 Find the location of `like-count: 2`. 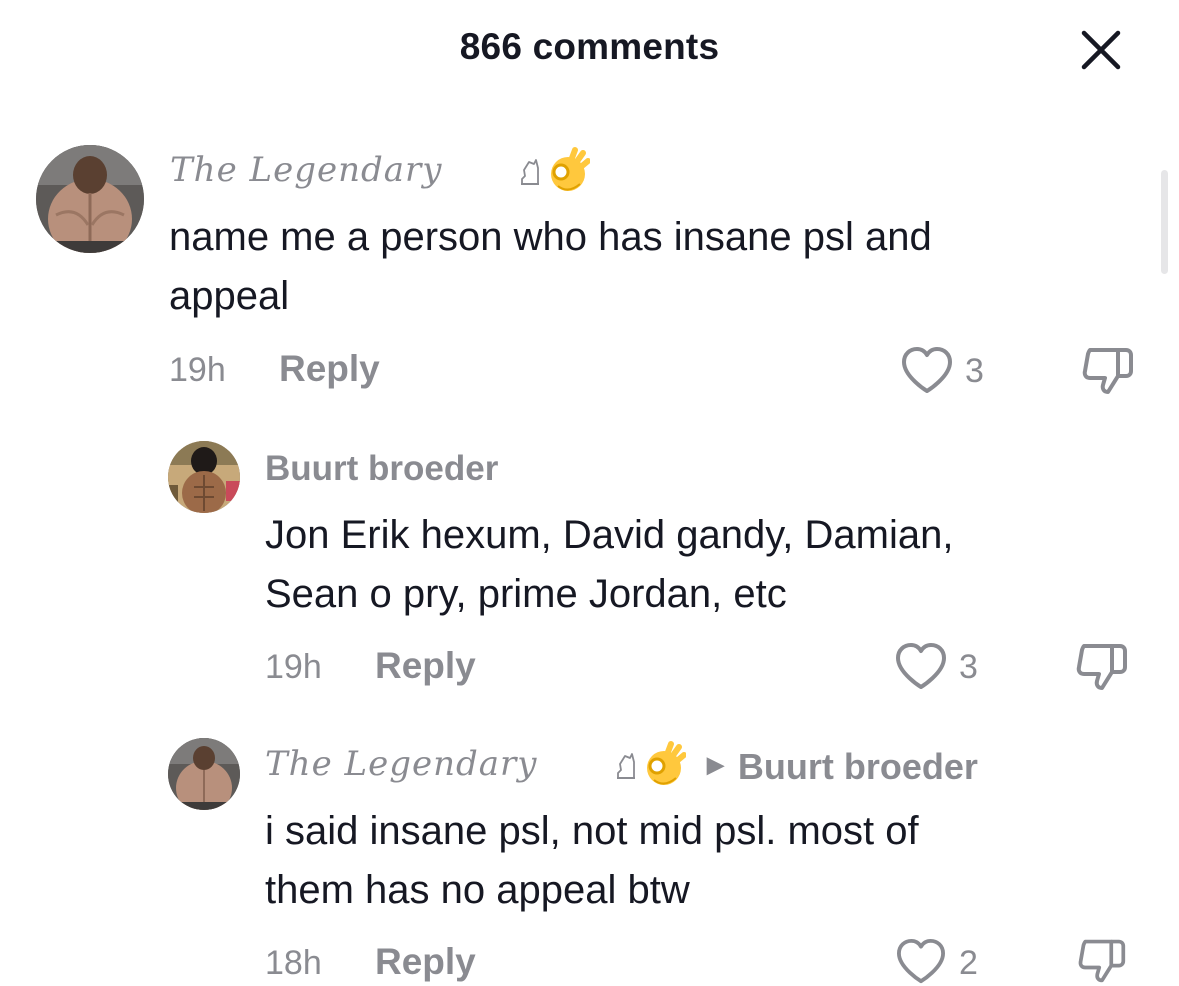

like-count: 2 is located at coordinates (968, 963).